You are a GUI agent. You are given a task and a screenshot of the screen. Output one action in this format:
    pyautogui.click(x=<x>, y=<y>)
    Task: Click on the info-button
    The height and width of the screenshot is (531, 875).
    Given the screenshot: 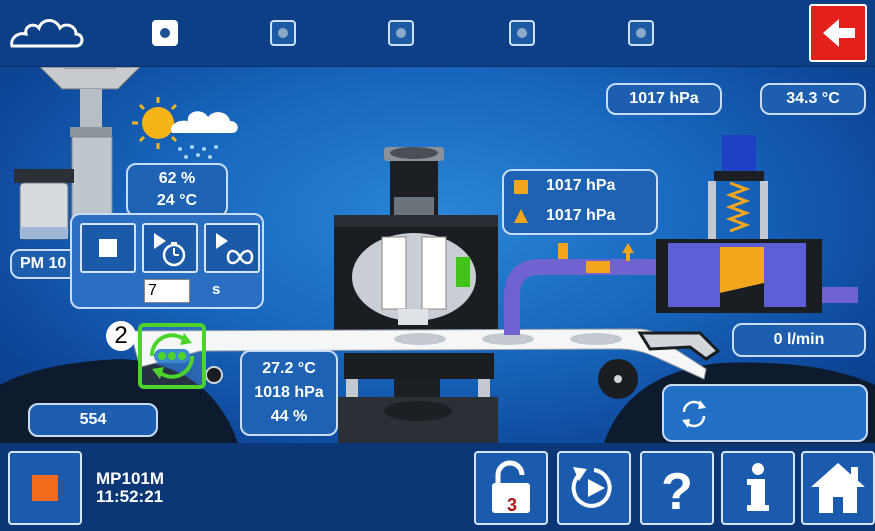 What is the action you would take?
    pyautogui.click(x=758, y=488)
    